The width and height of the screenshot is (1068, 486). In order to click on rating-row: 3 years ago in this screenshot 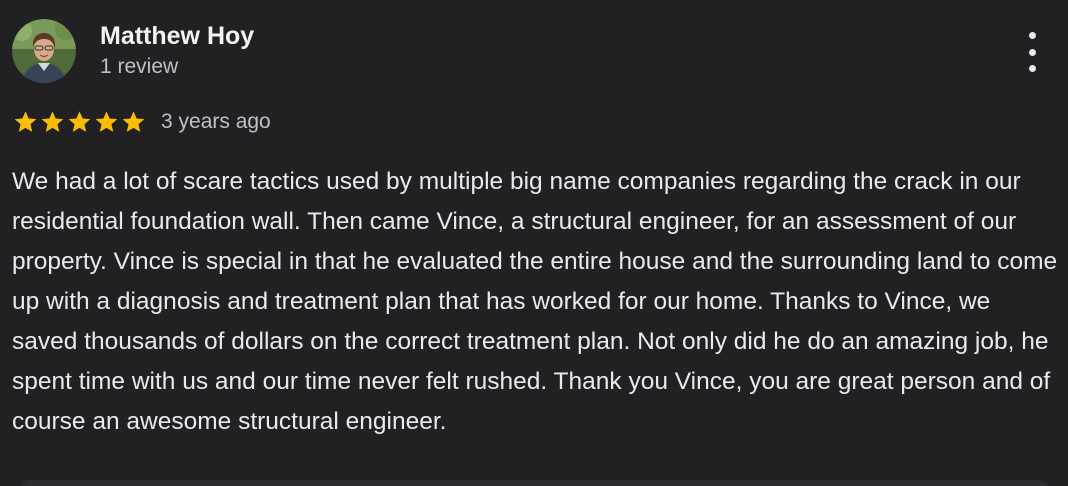, I will do `click(141, 122)`.